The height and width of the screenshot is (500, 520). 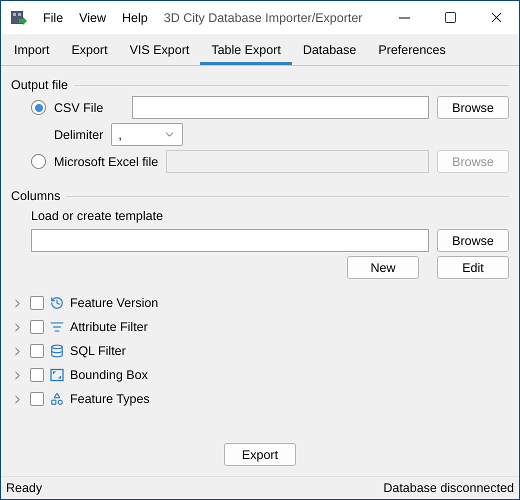 I want to click on section-title: Output file, so click(x=39, y=85).